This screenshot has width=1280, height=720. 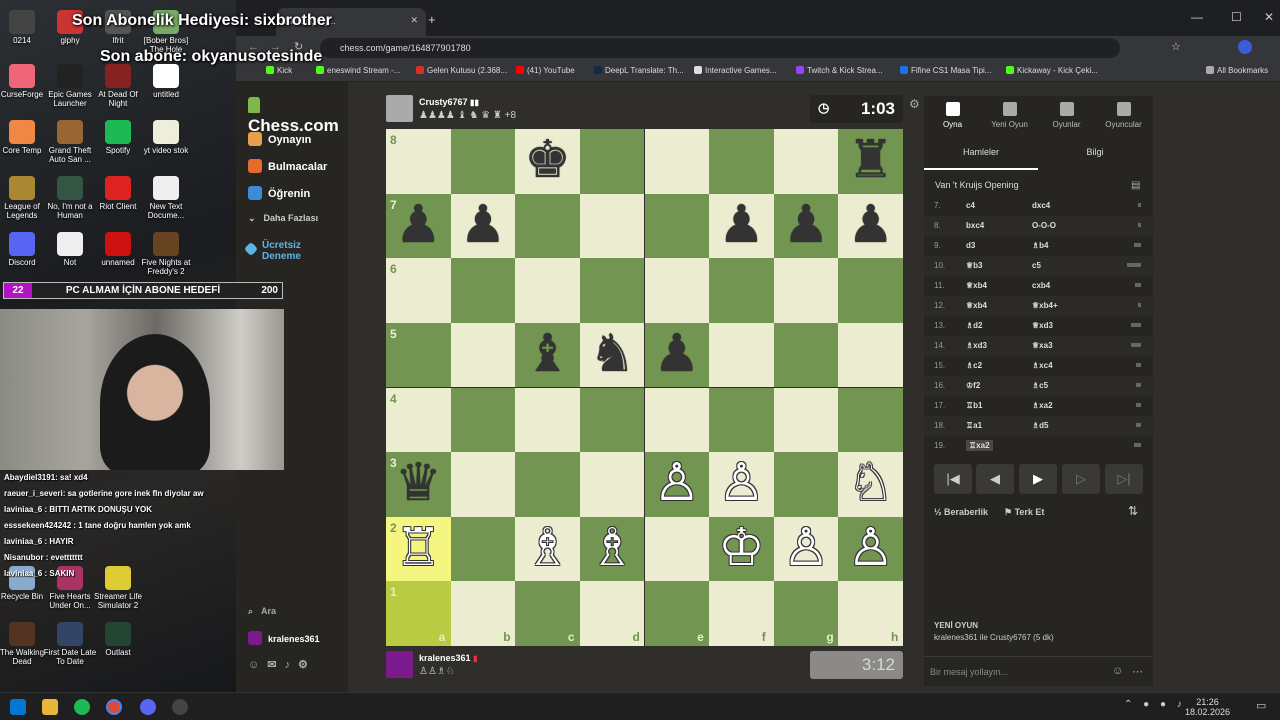 I want to click on minimize-button: —, so click(x=1197, y=17).